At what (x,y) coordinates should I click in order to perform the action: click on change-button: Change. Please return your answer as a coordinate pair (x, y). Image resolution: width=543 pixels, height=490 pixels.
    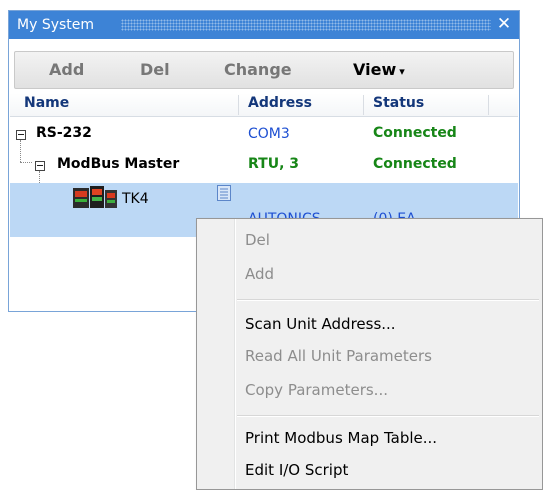
    Looking at the image, I should click on (258, 69).